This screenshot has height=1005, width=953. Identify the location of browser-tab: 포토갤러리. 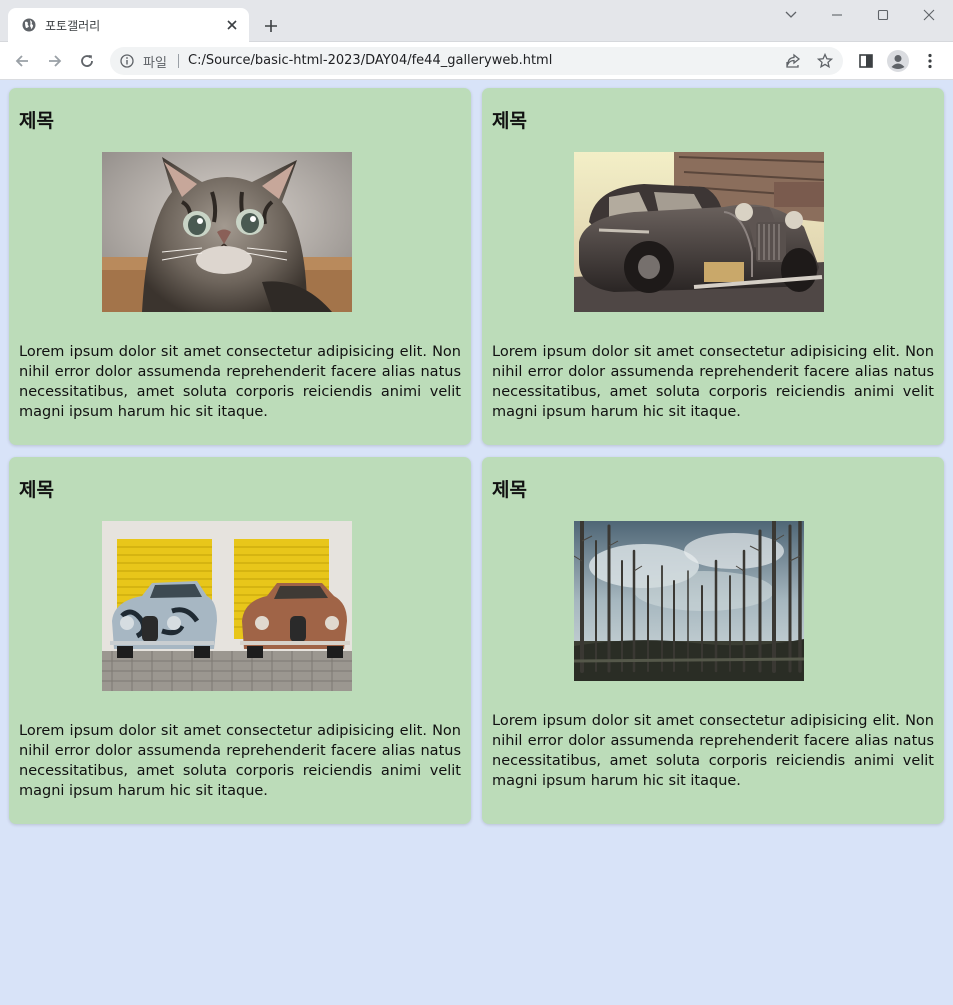
(128, 25).